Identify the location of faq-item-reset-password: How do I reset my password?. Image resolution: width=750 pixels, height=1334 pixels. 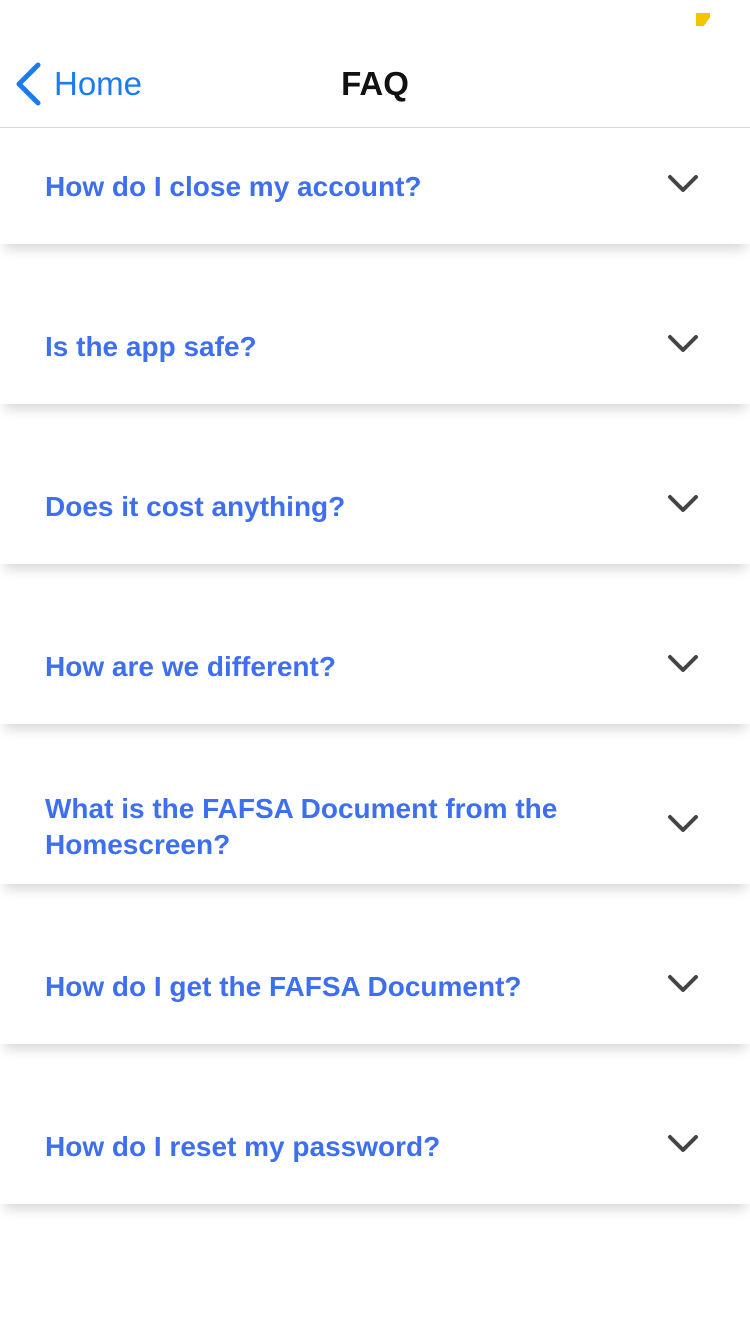
(375, 1146).